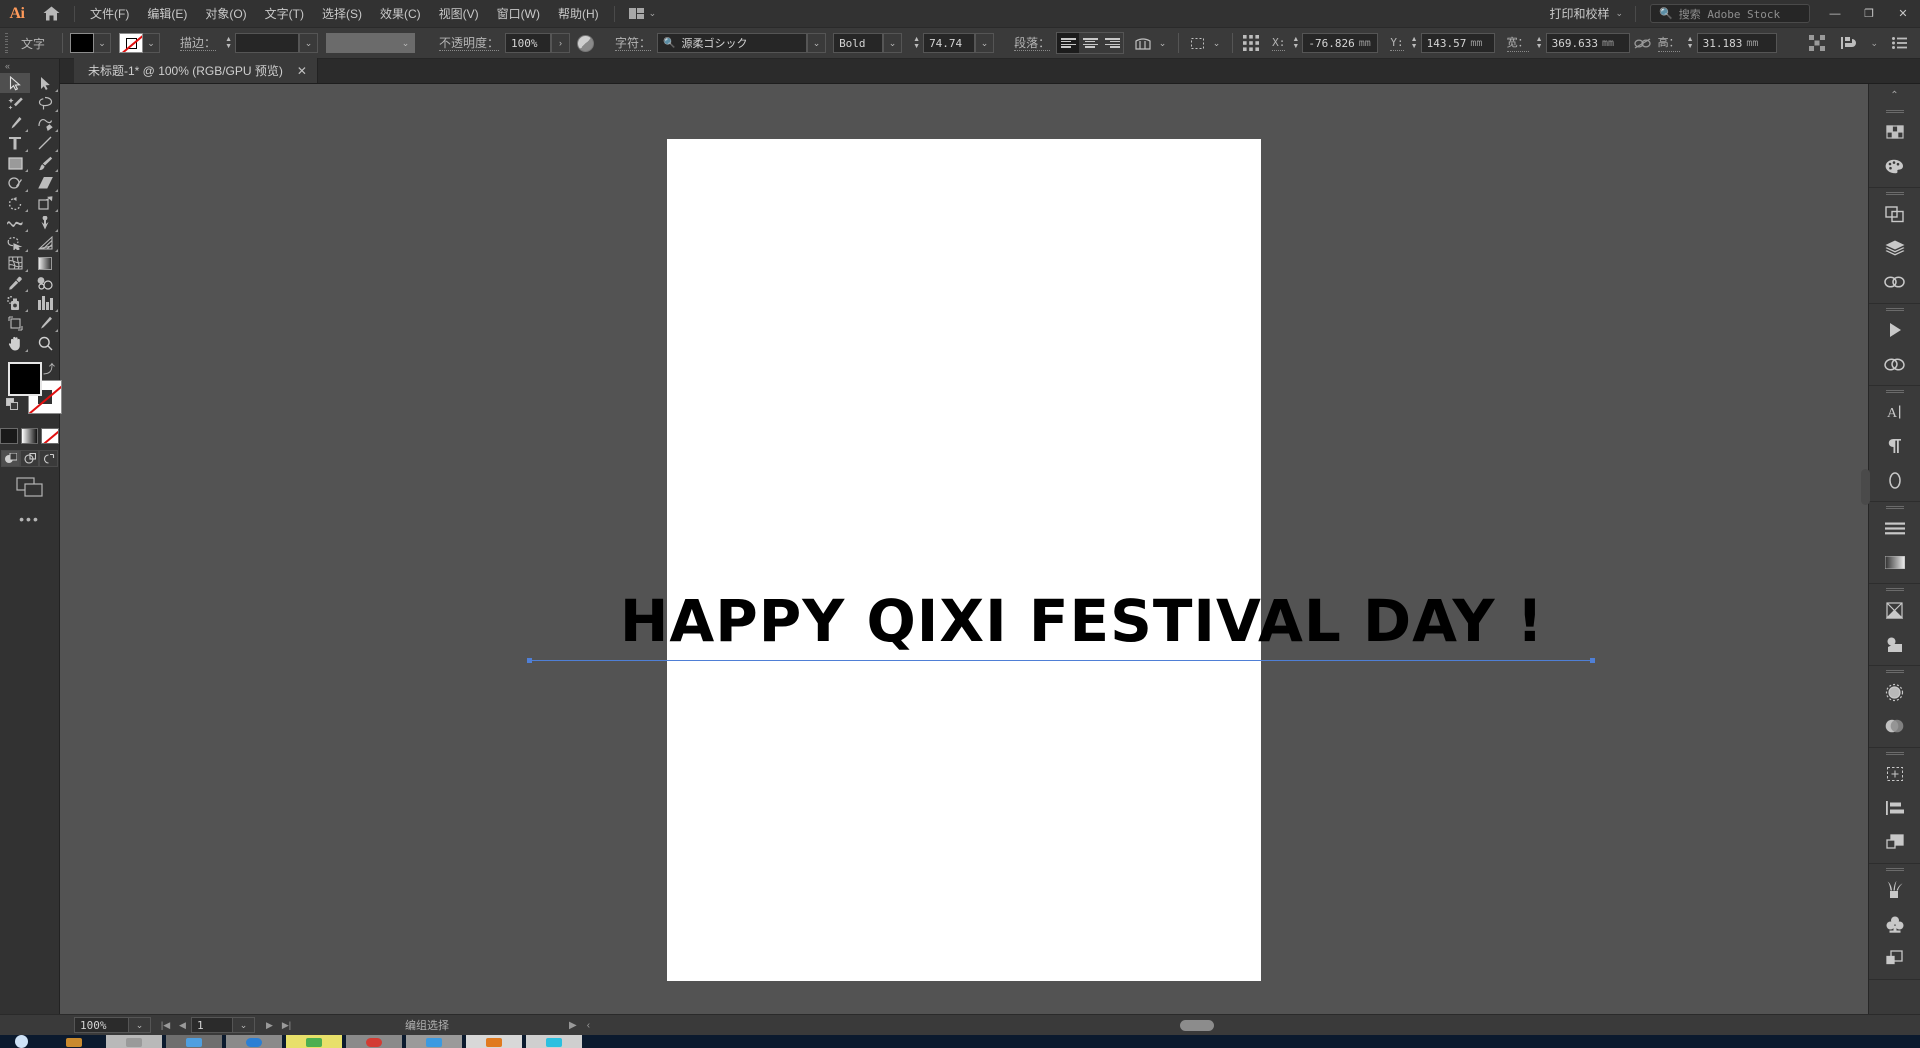 The height and width of the screenshot is (1048, 1920). I want to click on first-artboard-button: |◀, so click(165, 1025).